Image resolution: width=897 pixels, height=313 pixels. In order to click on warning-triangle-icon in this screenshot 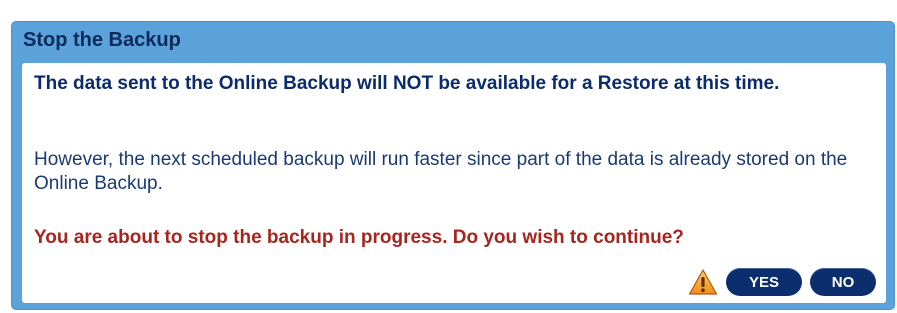, I will do `click(703, 282)`.